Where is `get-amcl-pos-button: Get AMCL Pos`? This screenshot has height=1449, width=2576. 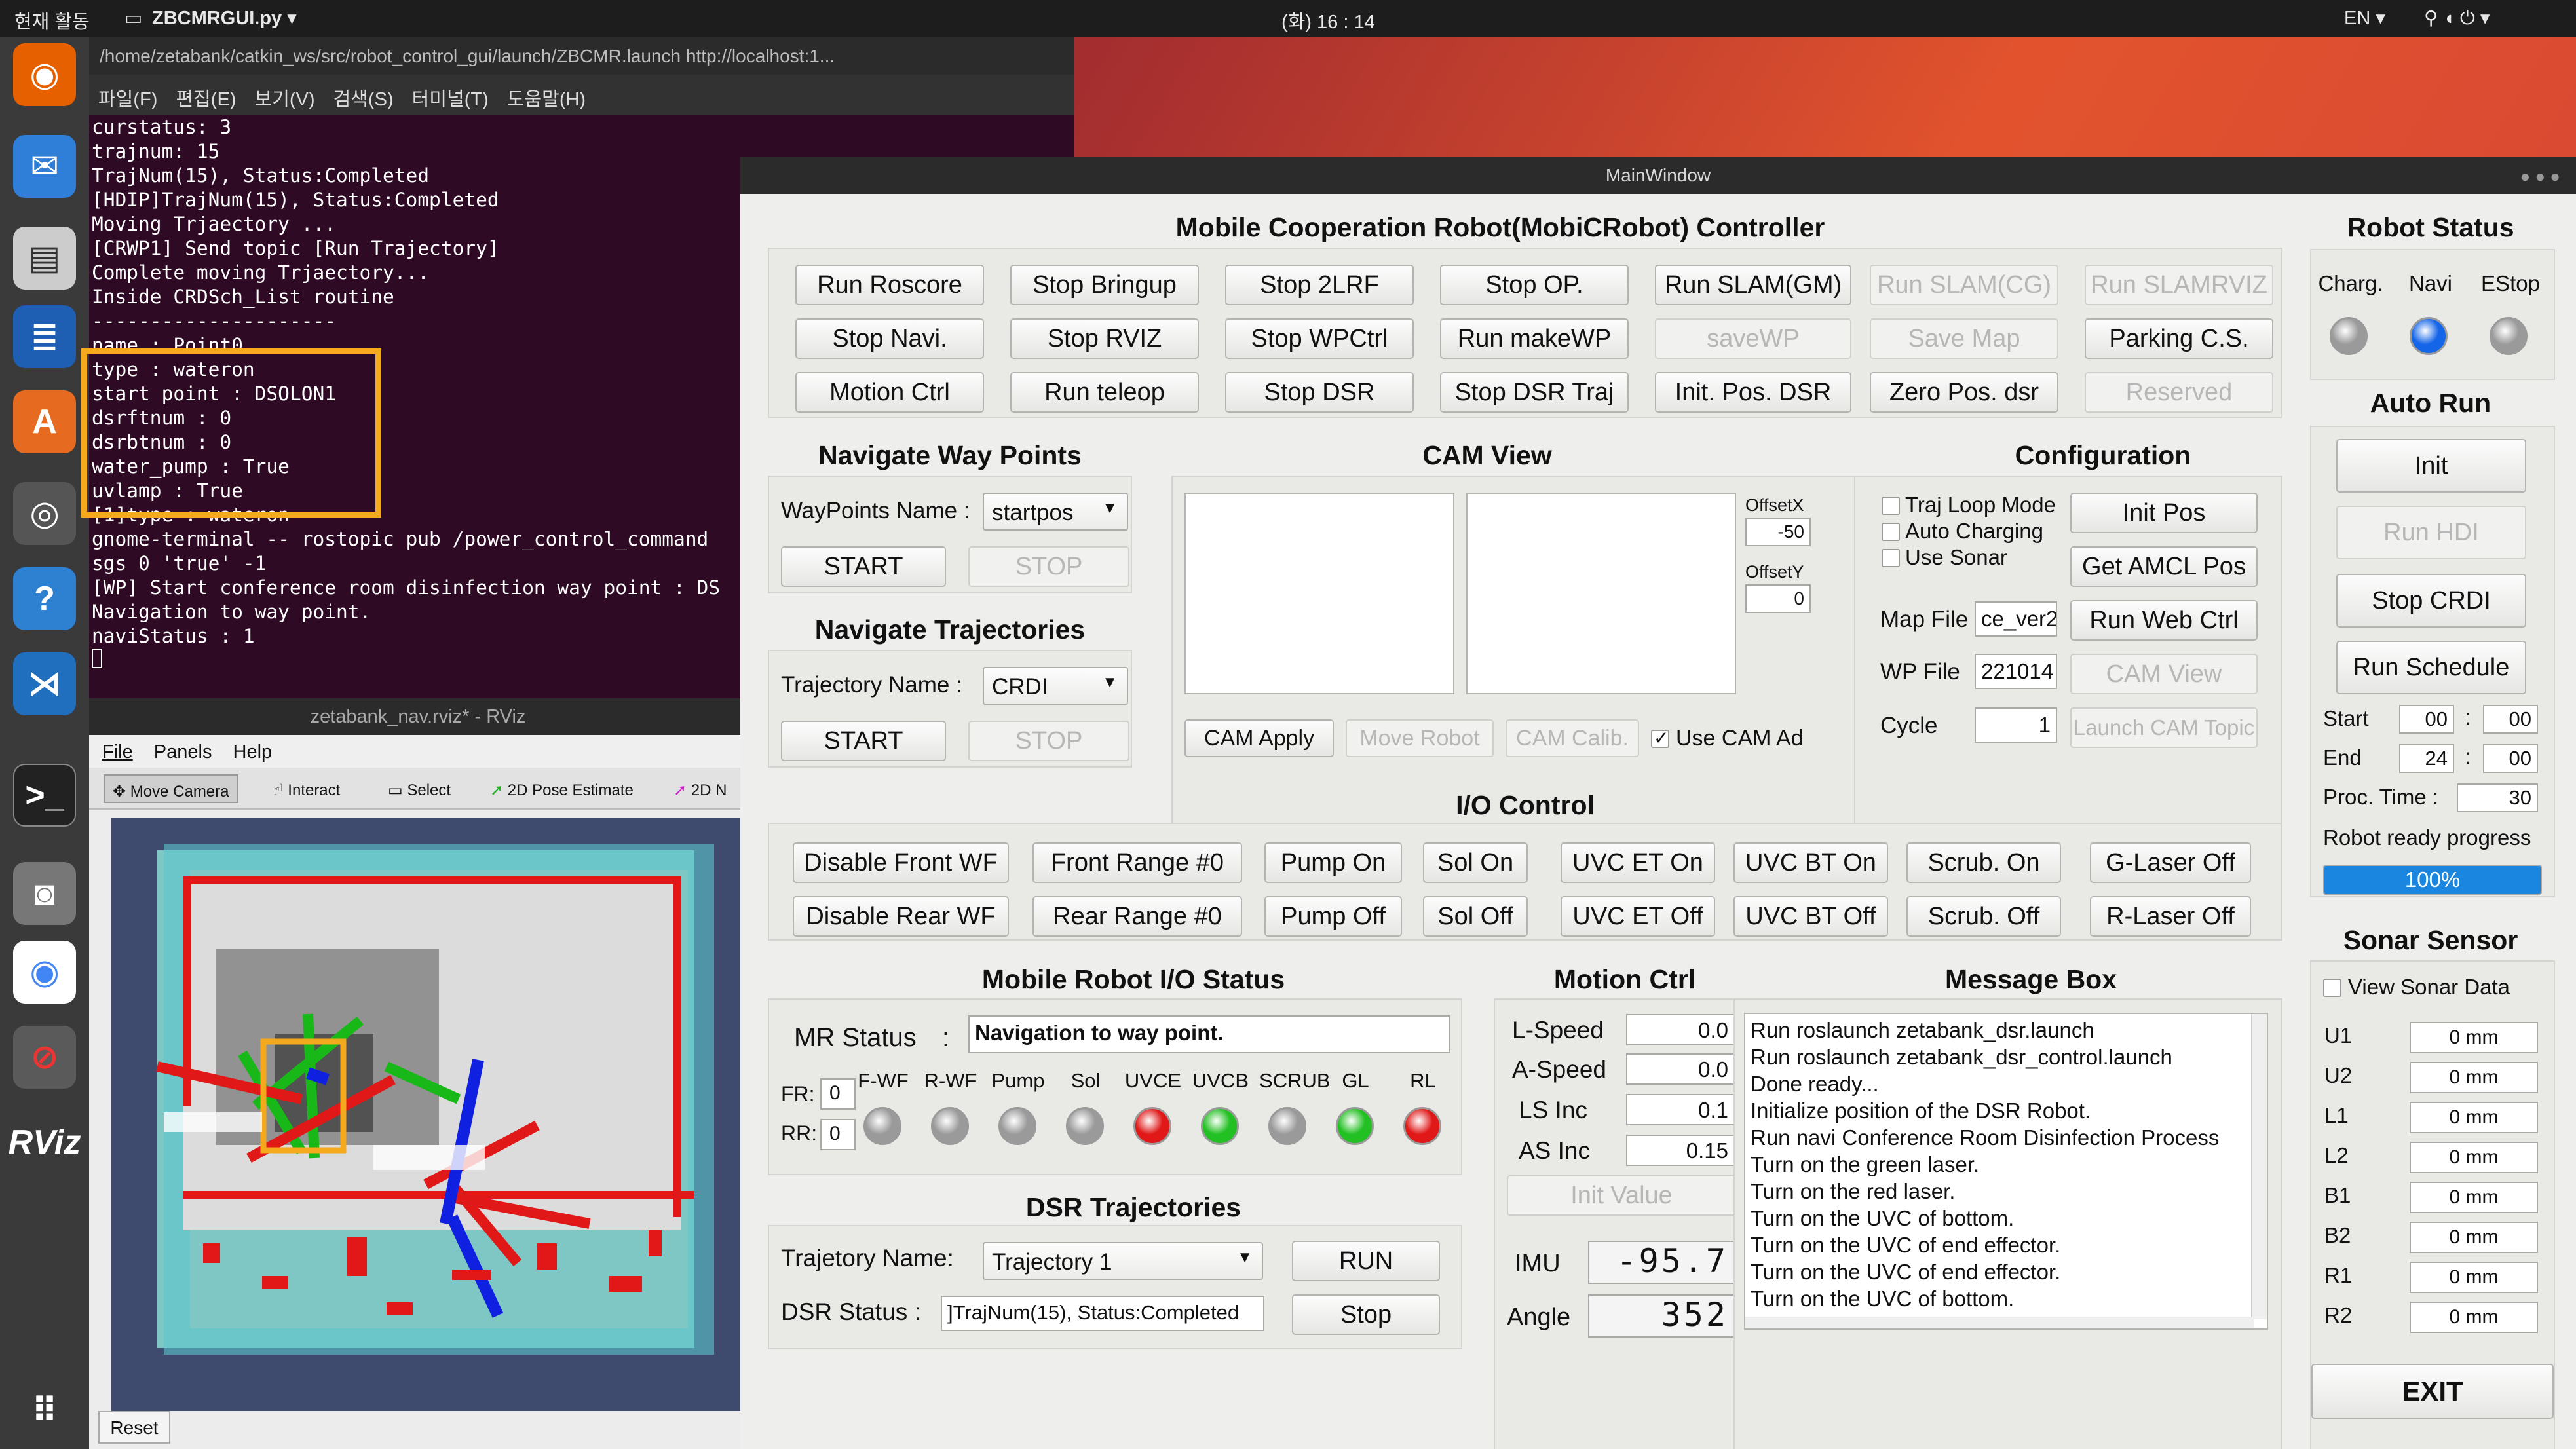
get-amcl-pos-button: Get AMCL Pos is located at coordinates (2164, 566).